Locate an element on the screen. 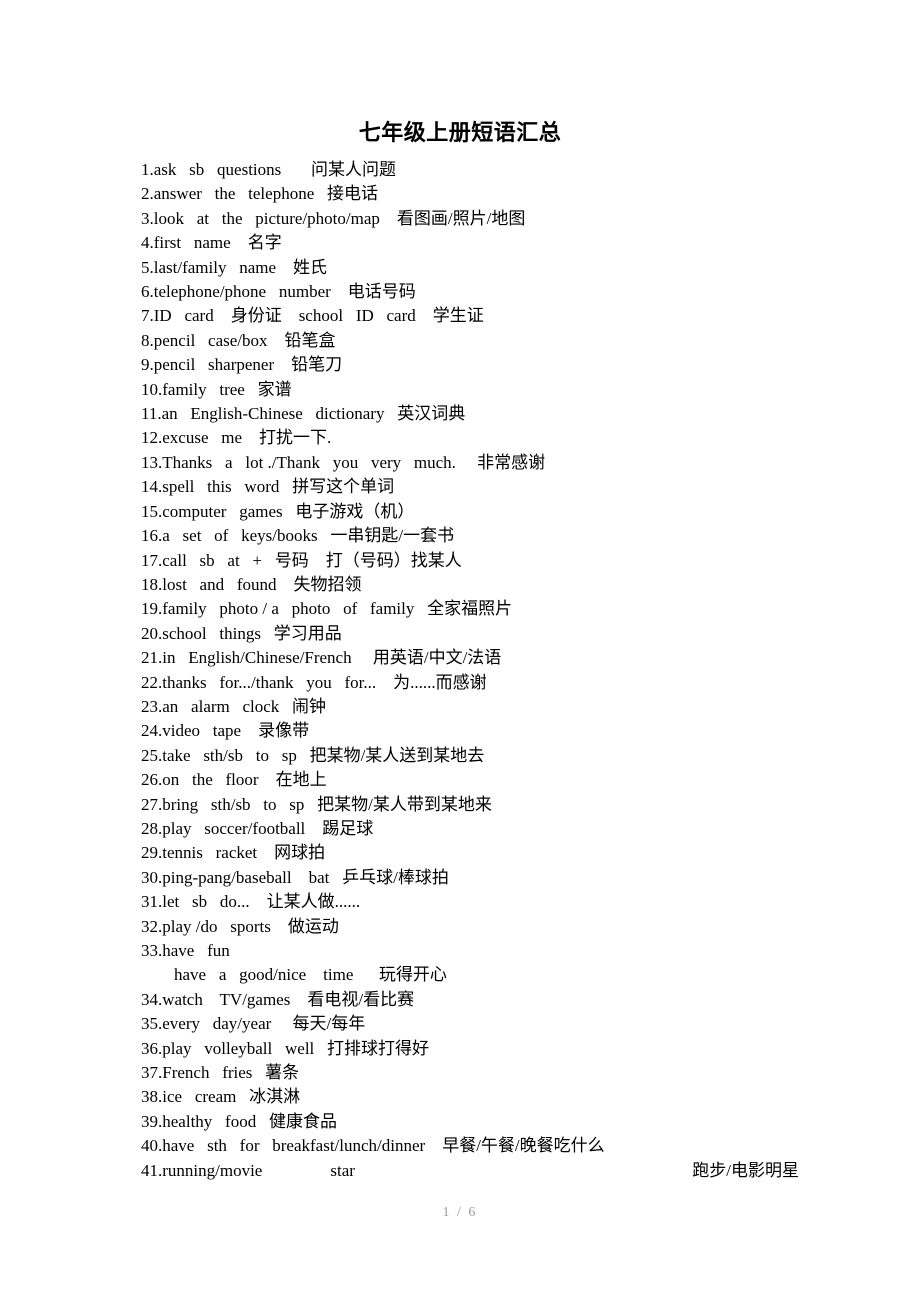  list-item: 36.play volleyball well 打排球打得好 is located at coordinates (285, 1048).